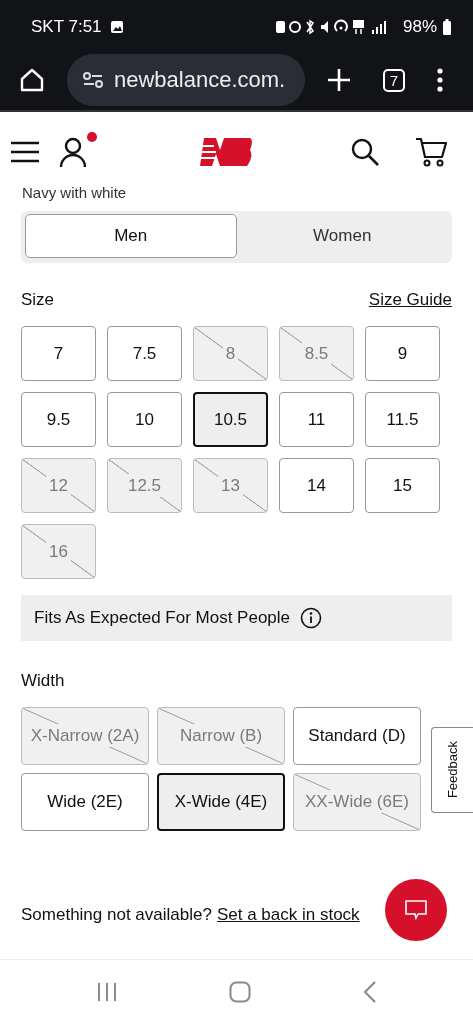 The width and height of the screenshot is (473, 1024). What do you see at coordinates (357, 736) in the screenshot?
I see `width-option: Standard (D)` at bounding box center [357, 736].